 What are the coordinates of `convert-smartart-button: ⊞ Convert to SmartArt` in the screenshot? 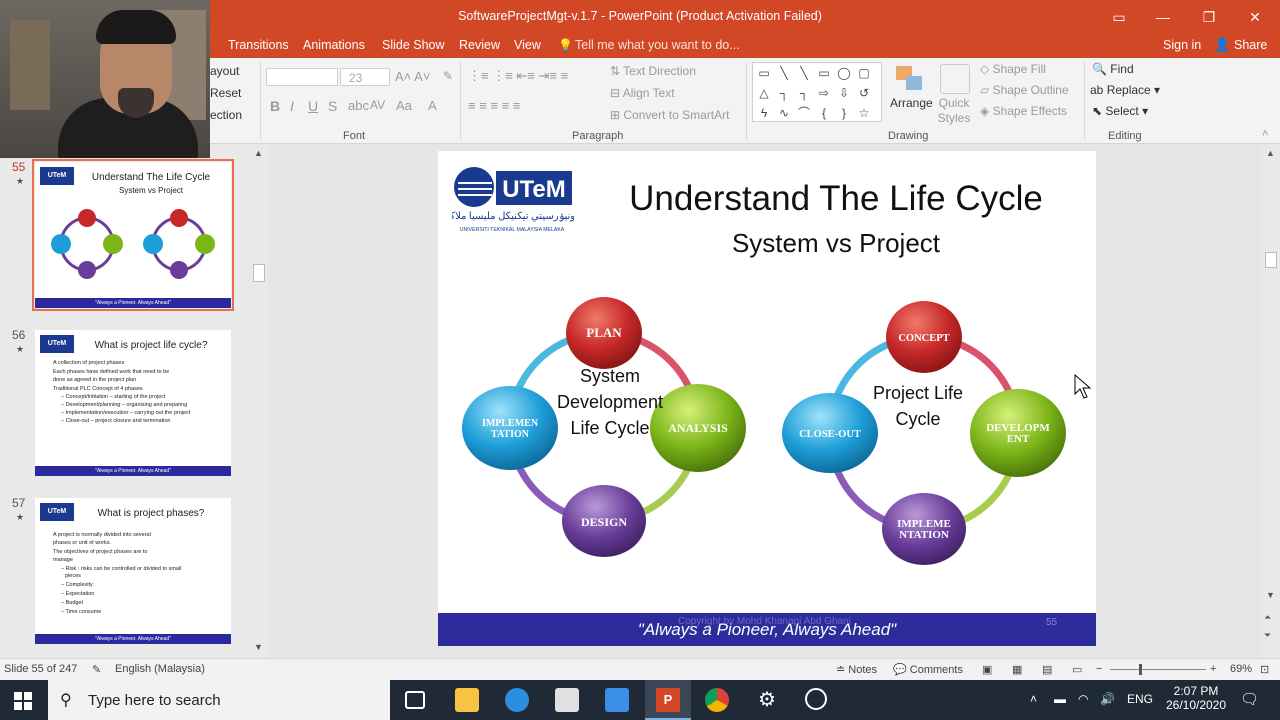 It's located at (669, 115).